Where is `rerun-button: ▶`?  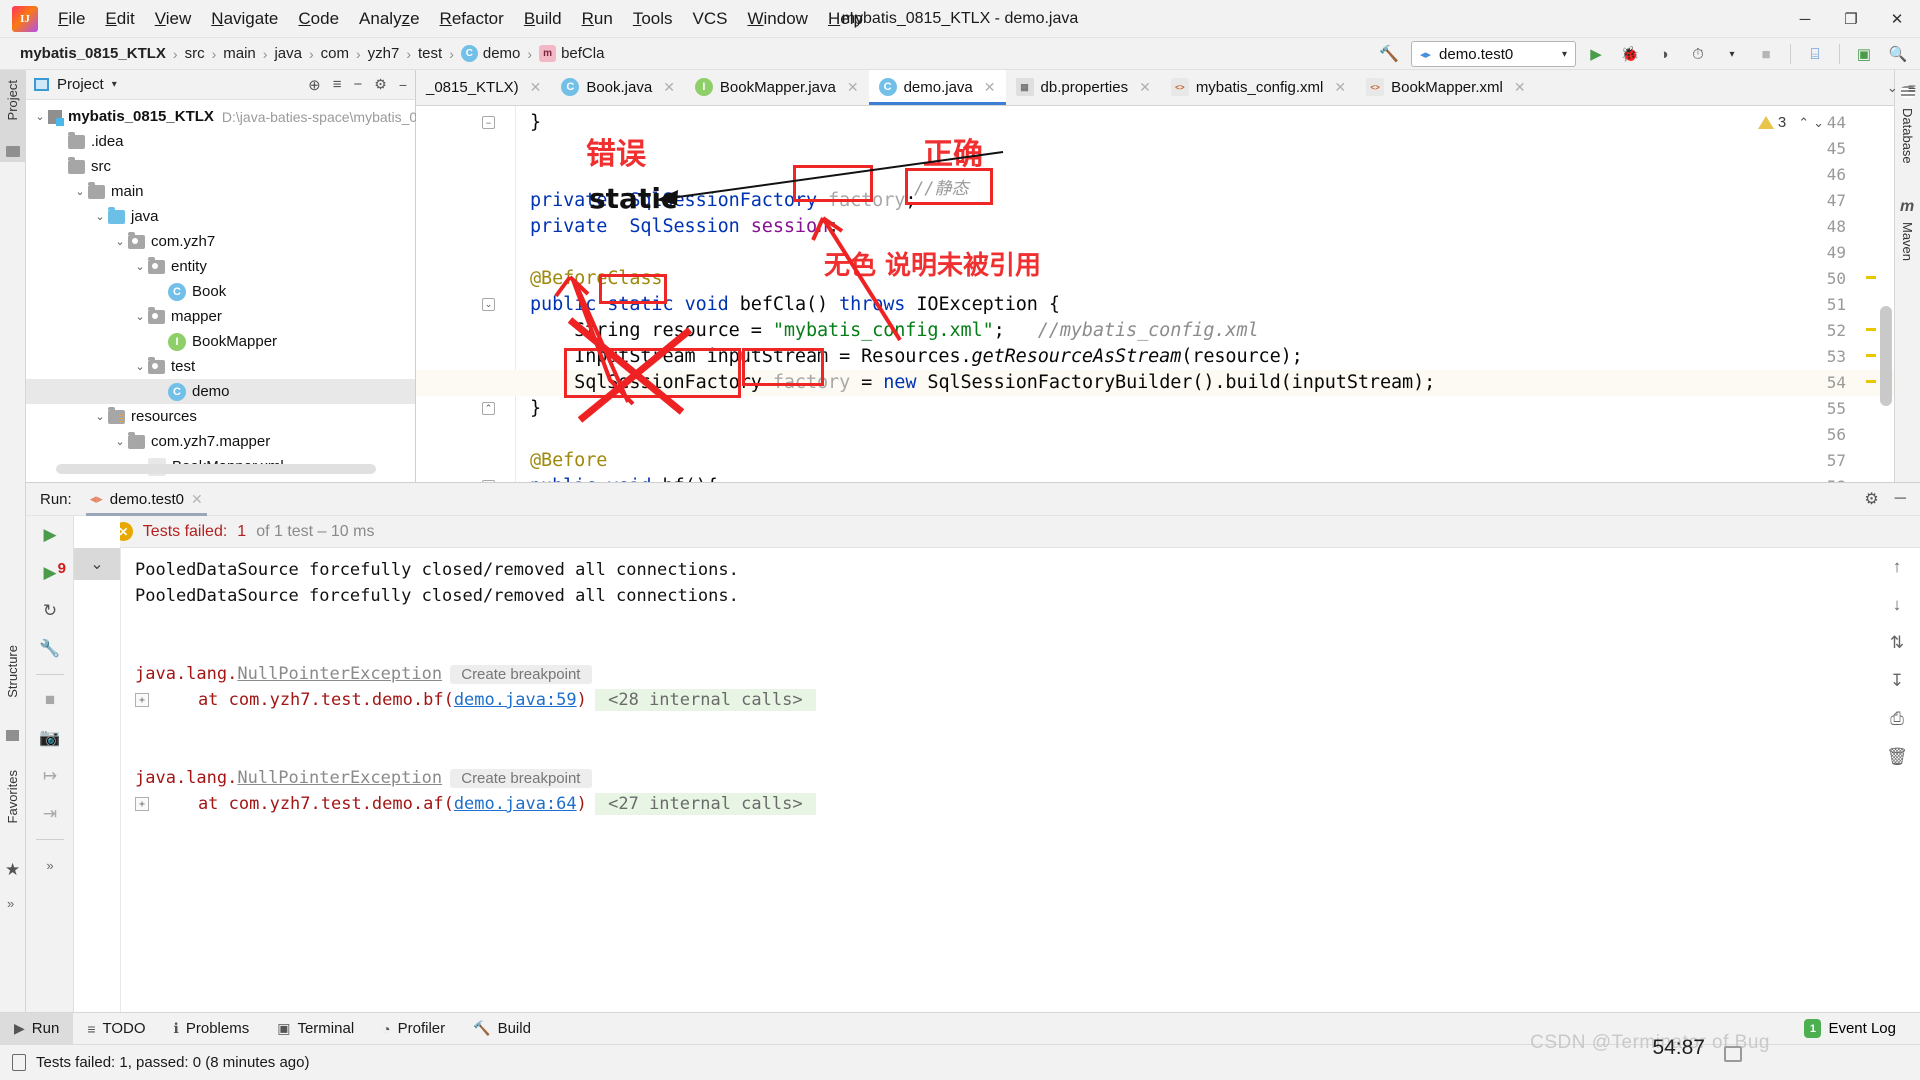 rerun-button: ▶ is located at coordinates (50, 535).